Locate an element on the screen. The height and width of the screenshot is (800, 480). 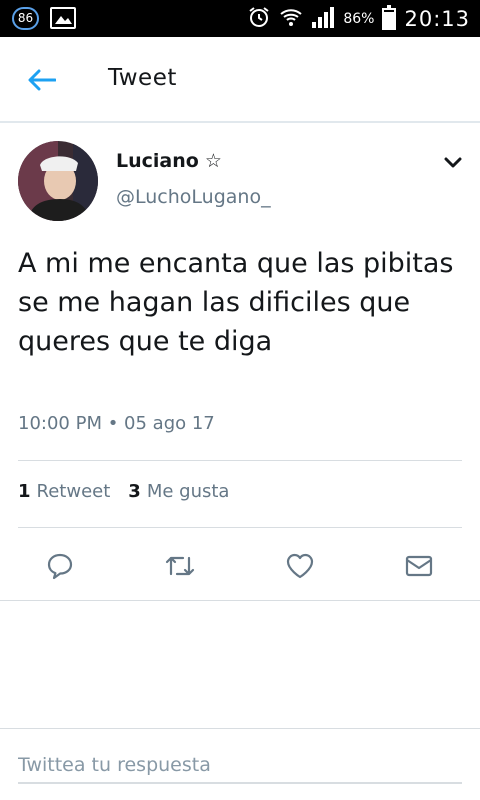
retweets-stat: 1 Retweet is located at coordinates (64, 491).